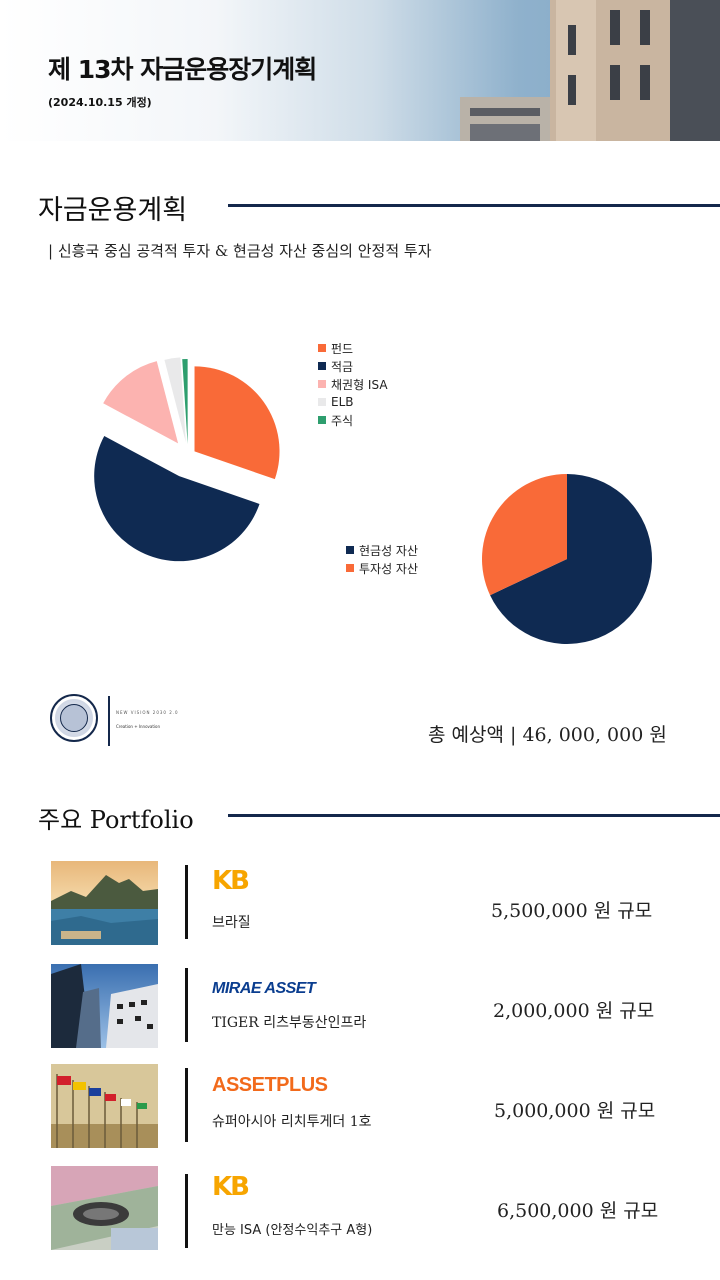  What do you see at coordinates (104, 1208) in the screenshot?
I see `portfolio-thumbnail-isa` at bounding box center [104, 1208].